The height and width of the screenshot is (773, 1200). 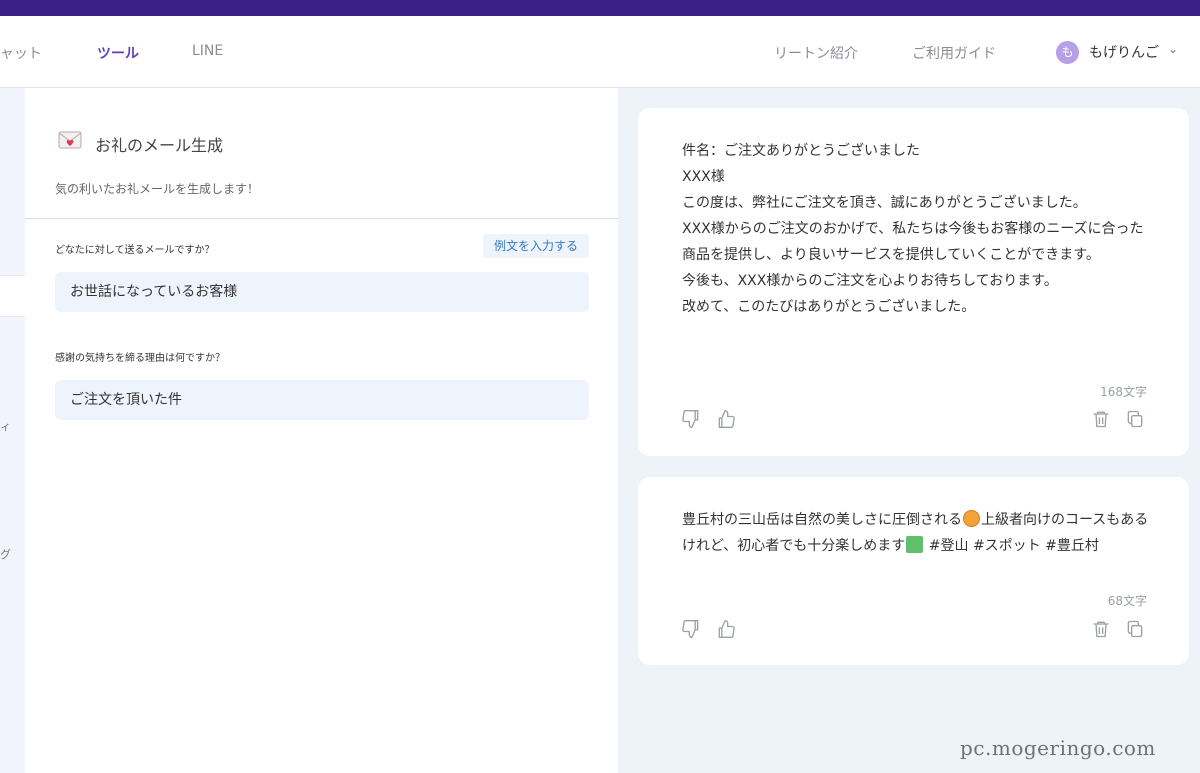 I want to click on result-line: この度は、弊社にご注文を頂き、誠にありがとうございました。, so click(x=884, y=203).